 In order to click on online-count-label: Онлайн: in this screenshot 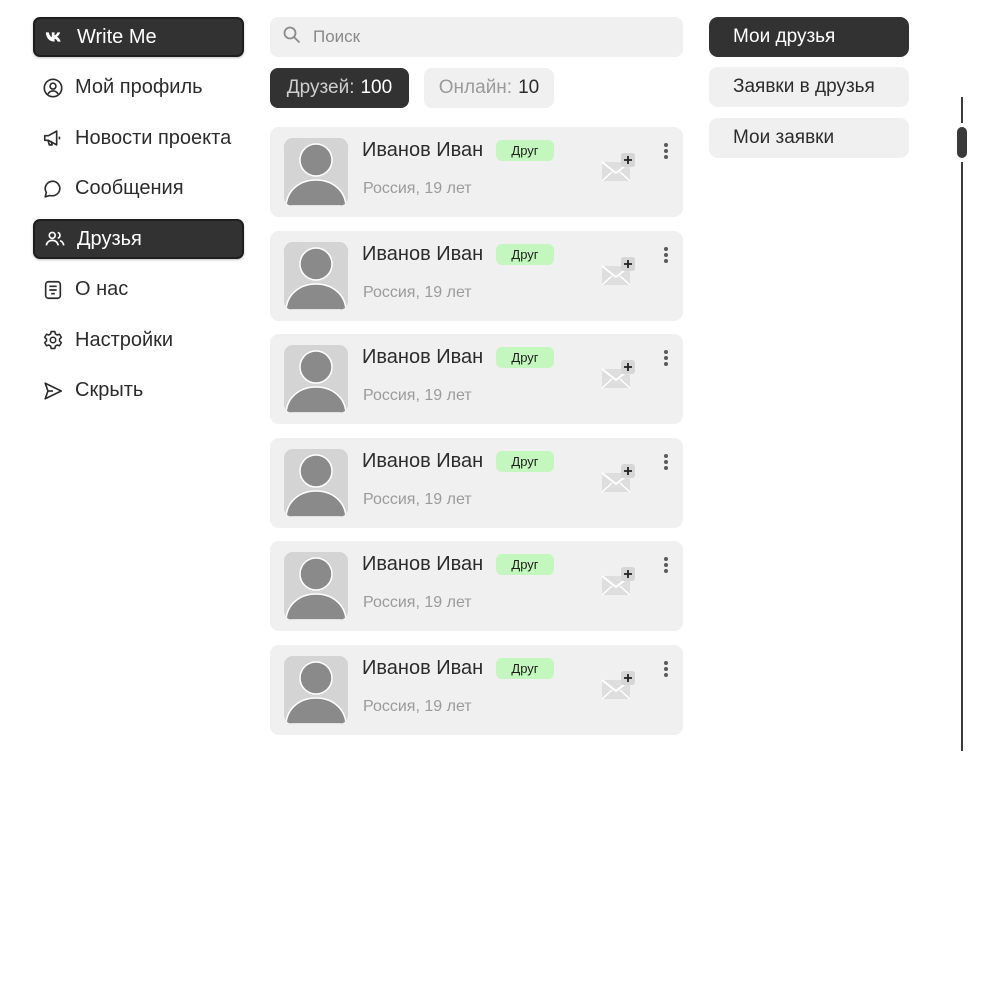, I will do `click(475, 87)`.